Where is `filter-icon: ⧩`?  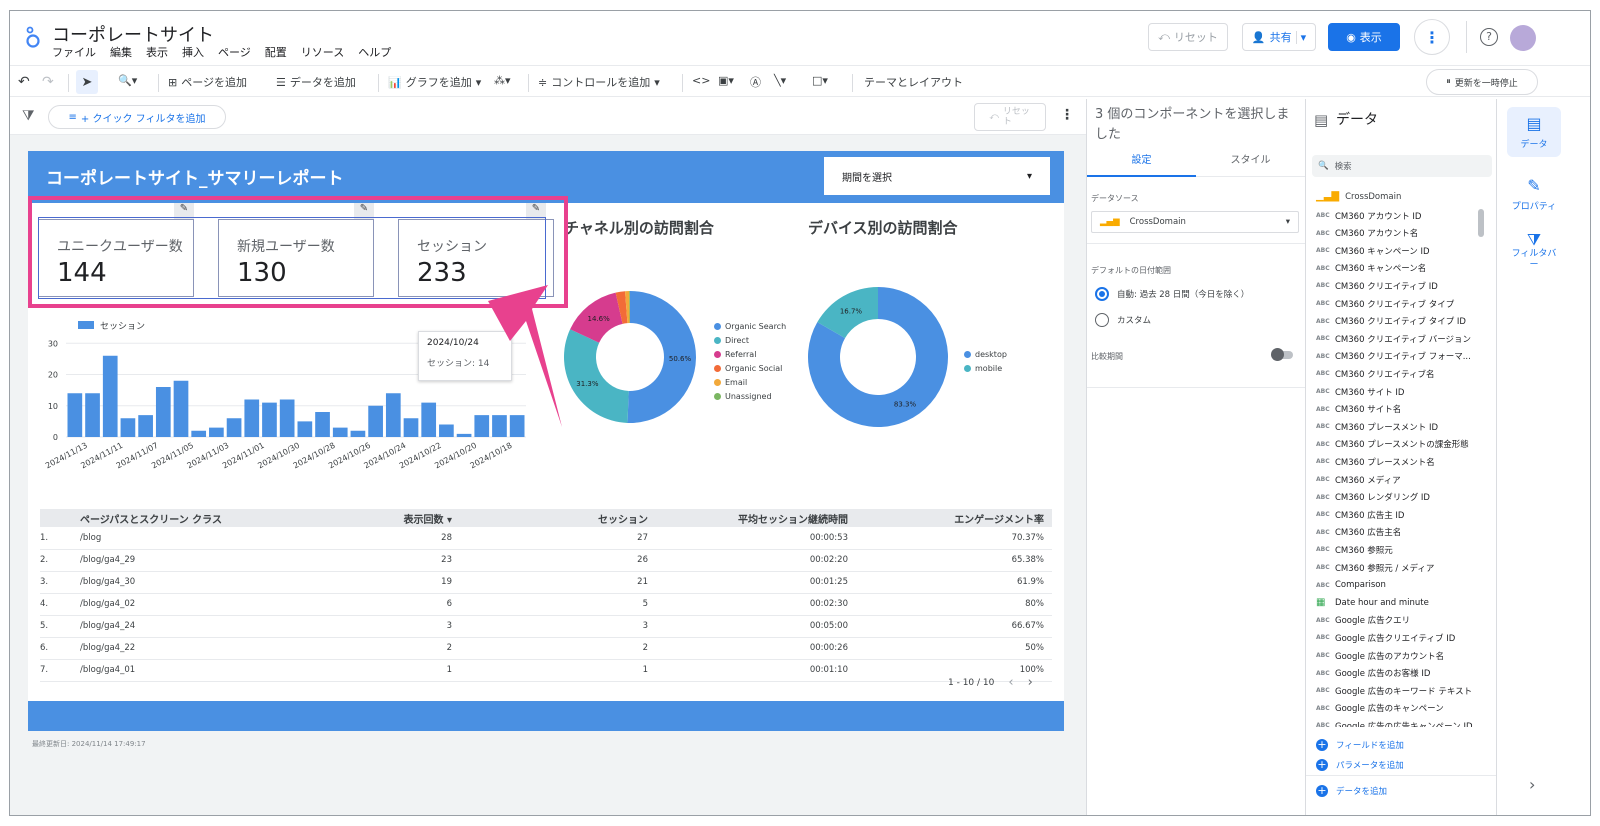
filter-icon: ⧩ is located at coordinates (28, 116).